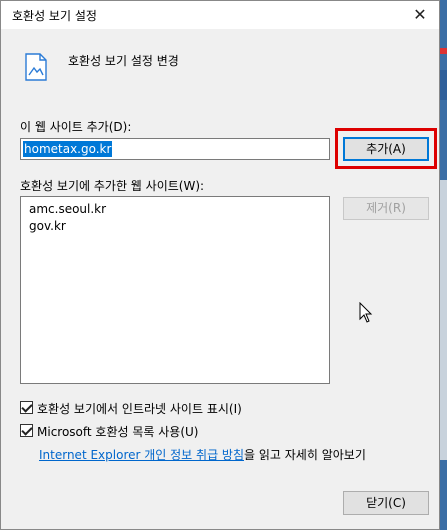 The height and width of the screenshot is (530, 447). Describe the element at coordinates (175, 226) in the screenshot. I see `list-item: gov.kr` at that location.